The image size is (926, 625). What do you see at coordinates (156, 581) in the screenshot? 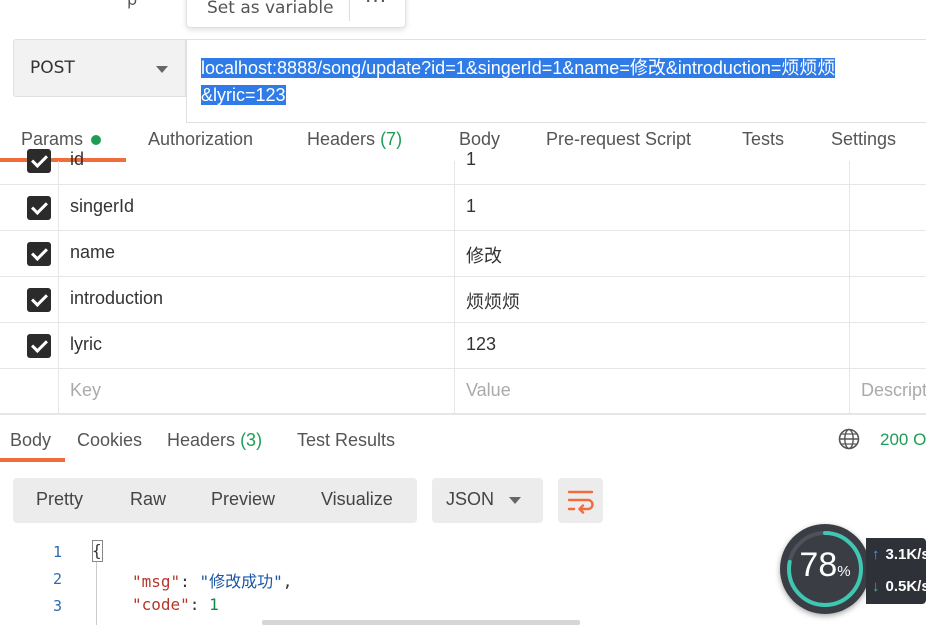
I see `json-key: "msg"` at bounding box center [156, 581].